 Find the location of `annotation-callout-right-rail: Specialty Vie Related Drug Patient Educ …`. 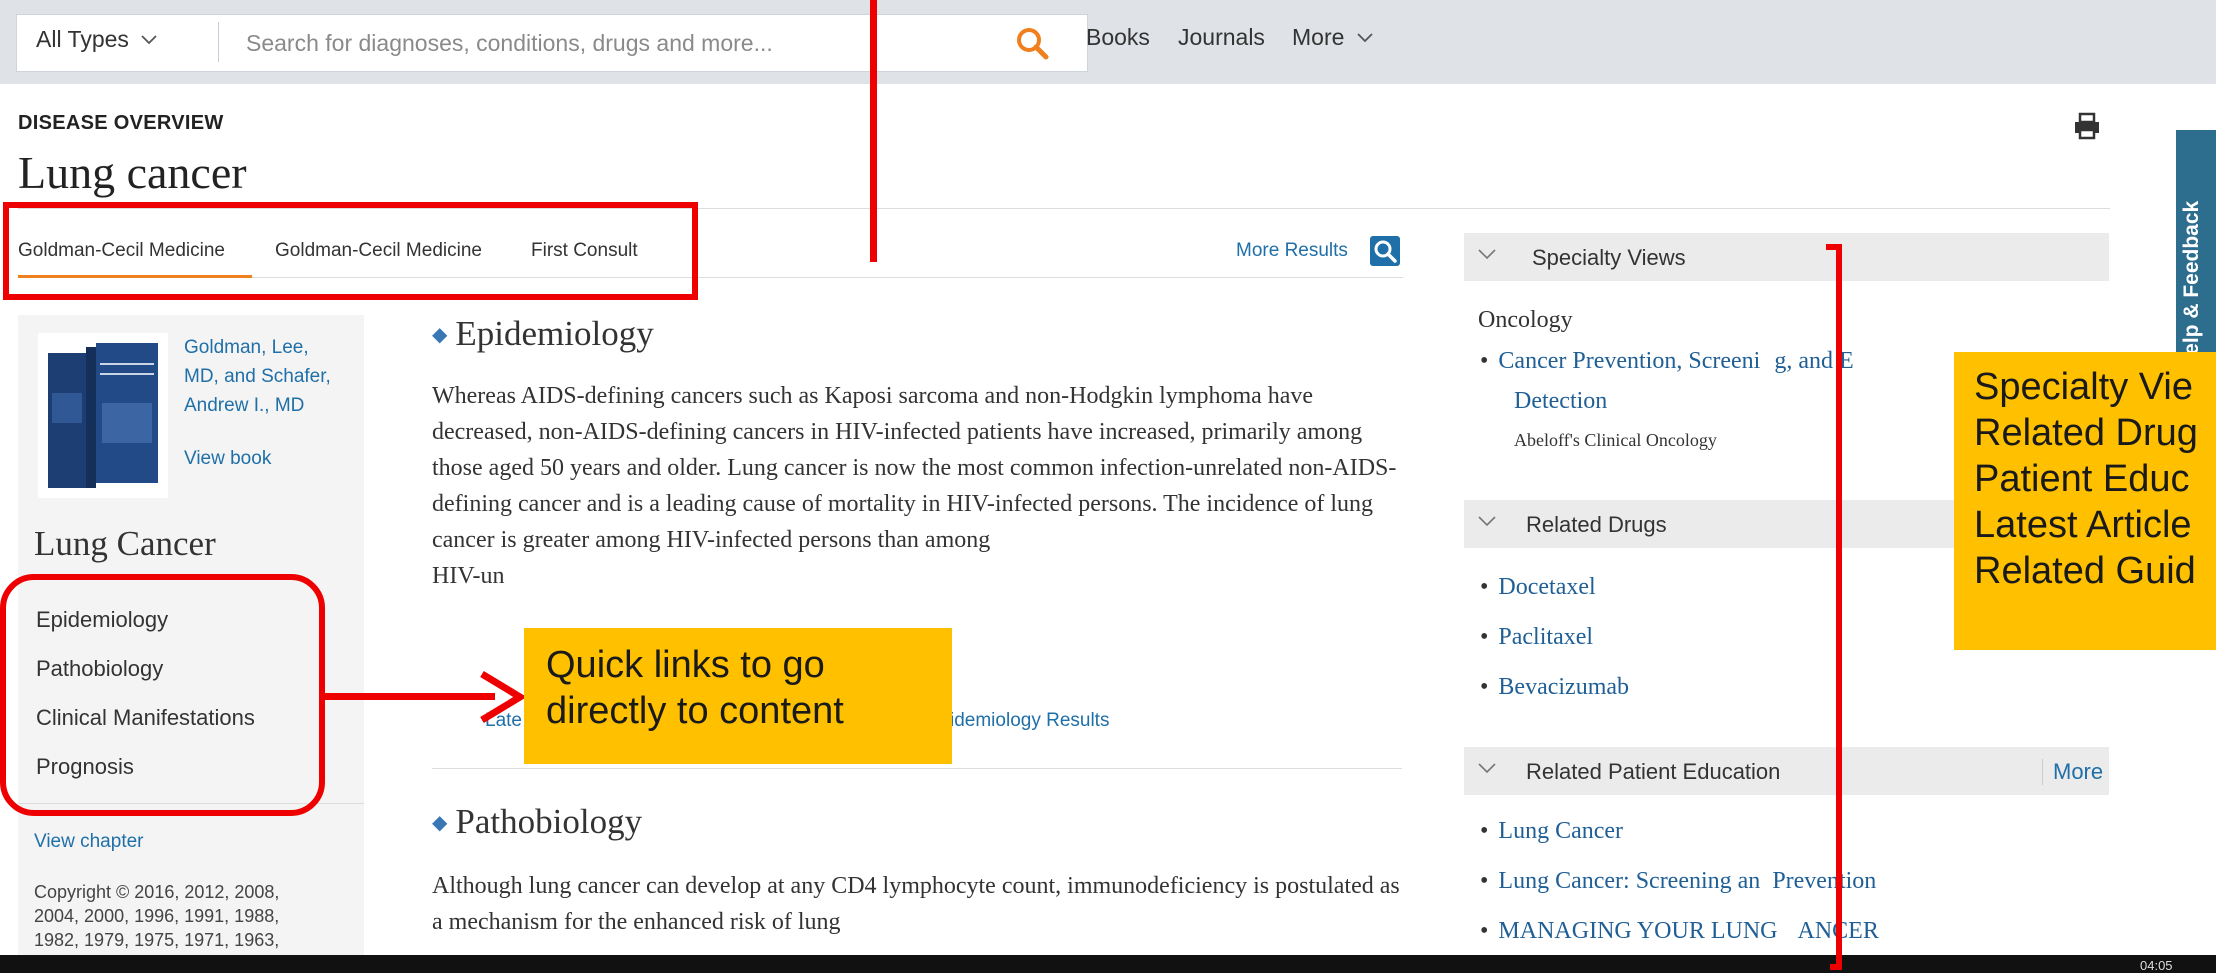

annotation-callout-right-rail: Specialty Vie Related Drug Patient Educ … is located at coordinates (2085, 501).